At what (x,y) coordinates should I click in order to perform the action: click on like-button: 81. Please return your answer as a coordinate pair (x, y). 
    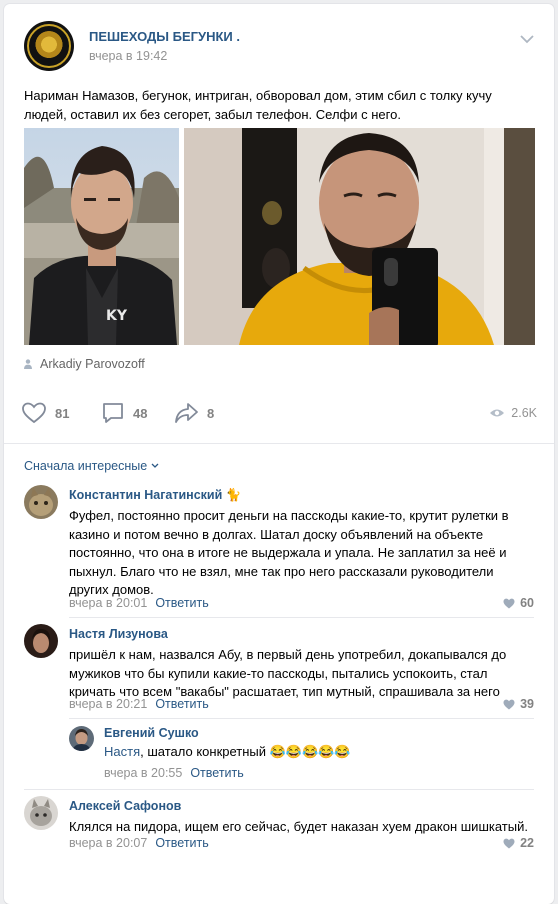
    Looking at the image, I should click on (45, 413).